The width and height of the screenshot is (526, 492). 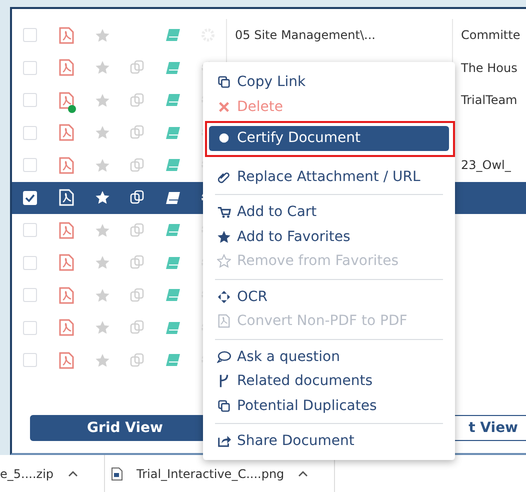 What do you see at coordinates (486, 165) in the screenshot?
I see `table-cell: 23_Owl_` at bounding box center [486, 165].